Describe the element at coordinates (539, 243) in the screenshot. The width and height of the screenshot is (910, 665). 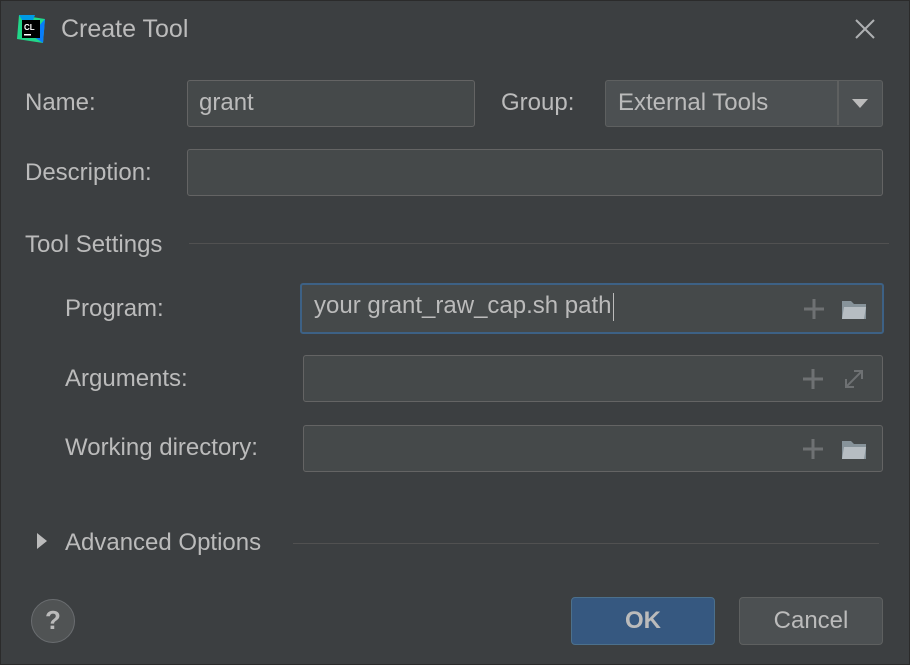
I see `tool-settings-separator` at that location.